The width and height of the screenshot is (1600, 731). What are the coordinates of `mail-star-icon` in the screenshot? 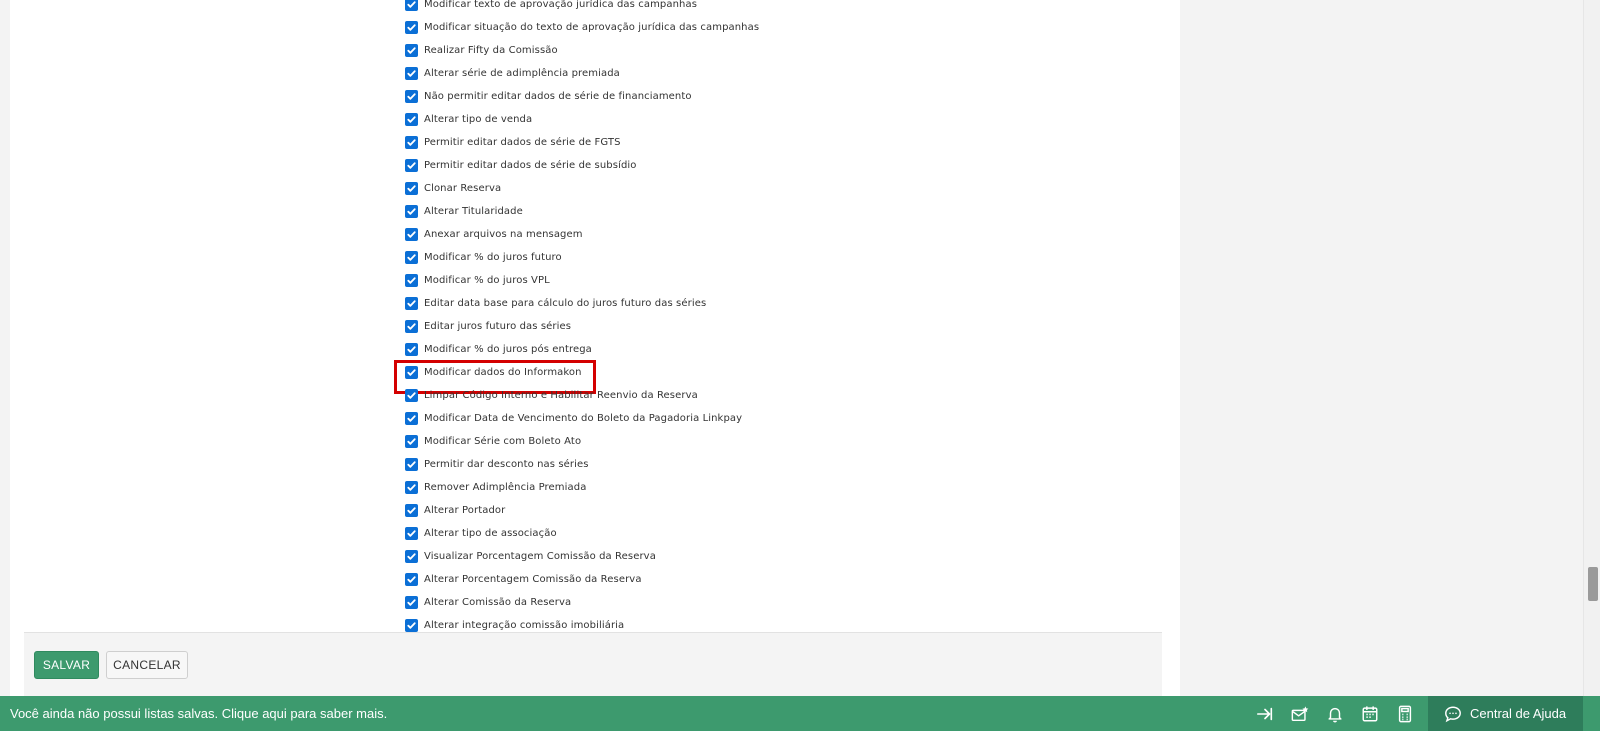 It's located at (1300, 714).